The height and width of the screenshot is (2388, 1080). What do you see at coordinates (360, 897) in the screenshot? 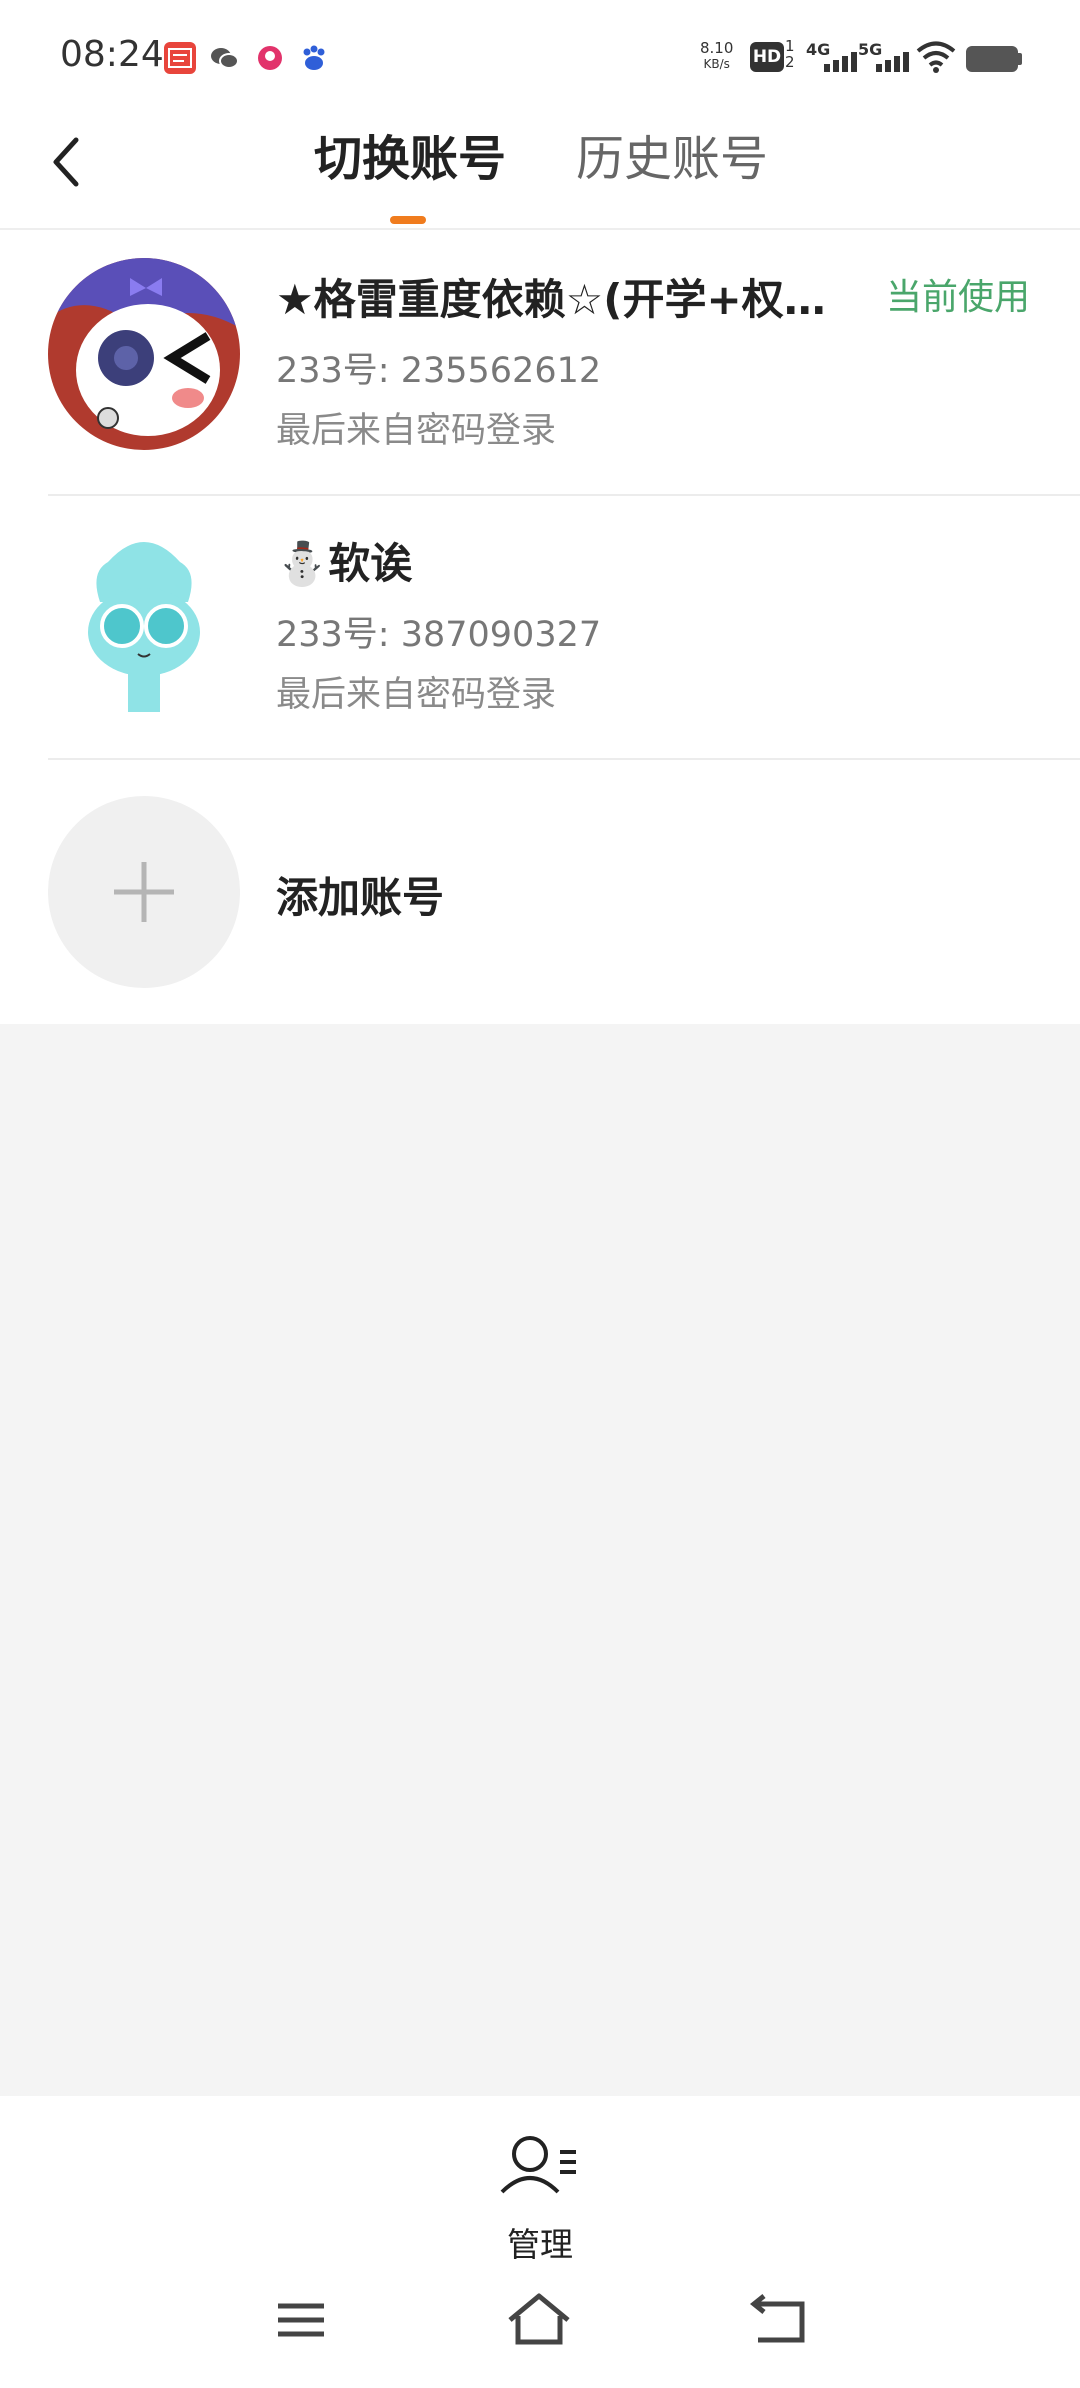
I see `add-account-label: 添加账号` at bounding box center [360, 897].